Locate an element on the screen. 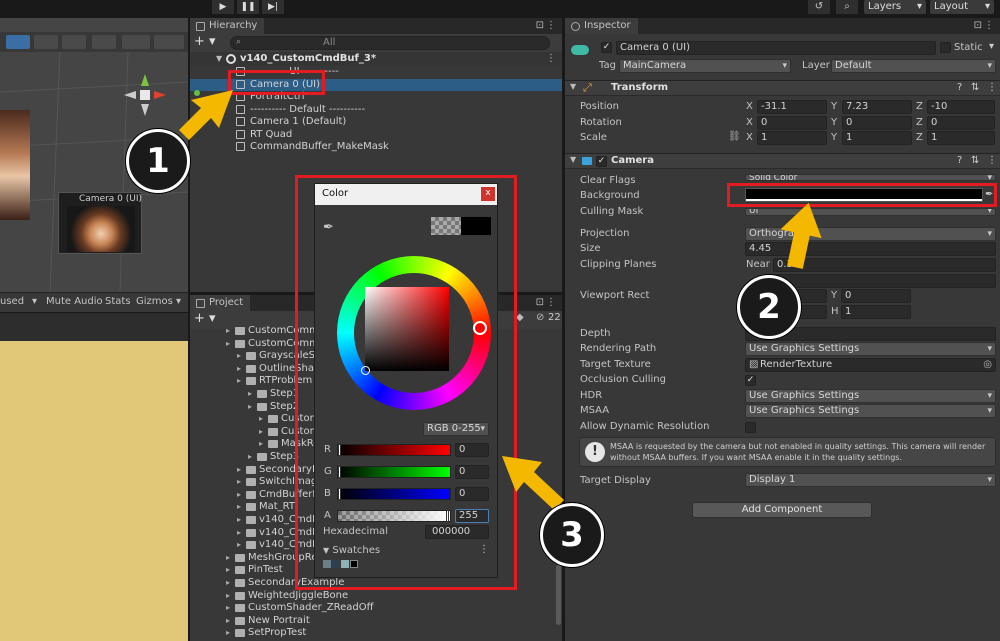  hierarchy-item: ---------- Default ---------- is located at coordinates (376, 110).